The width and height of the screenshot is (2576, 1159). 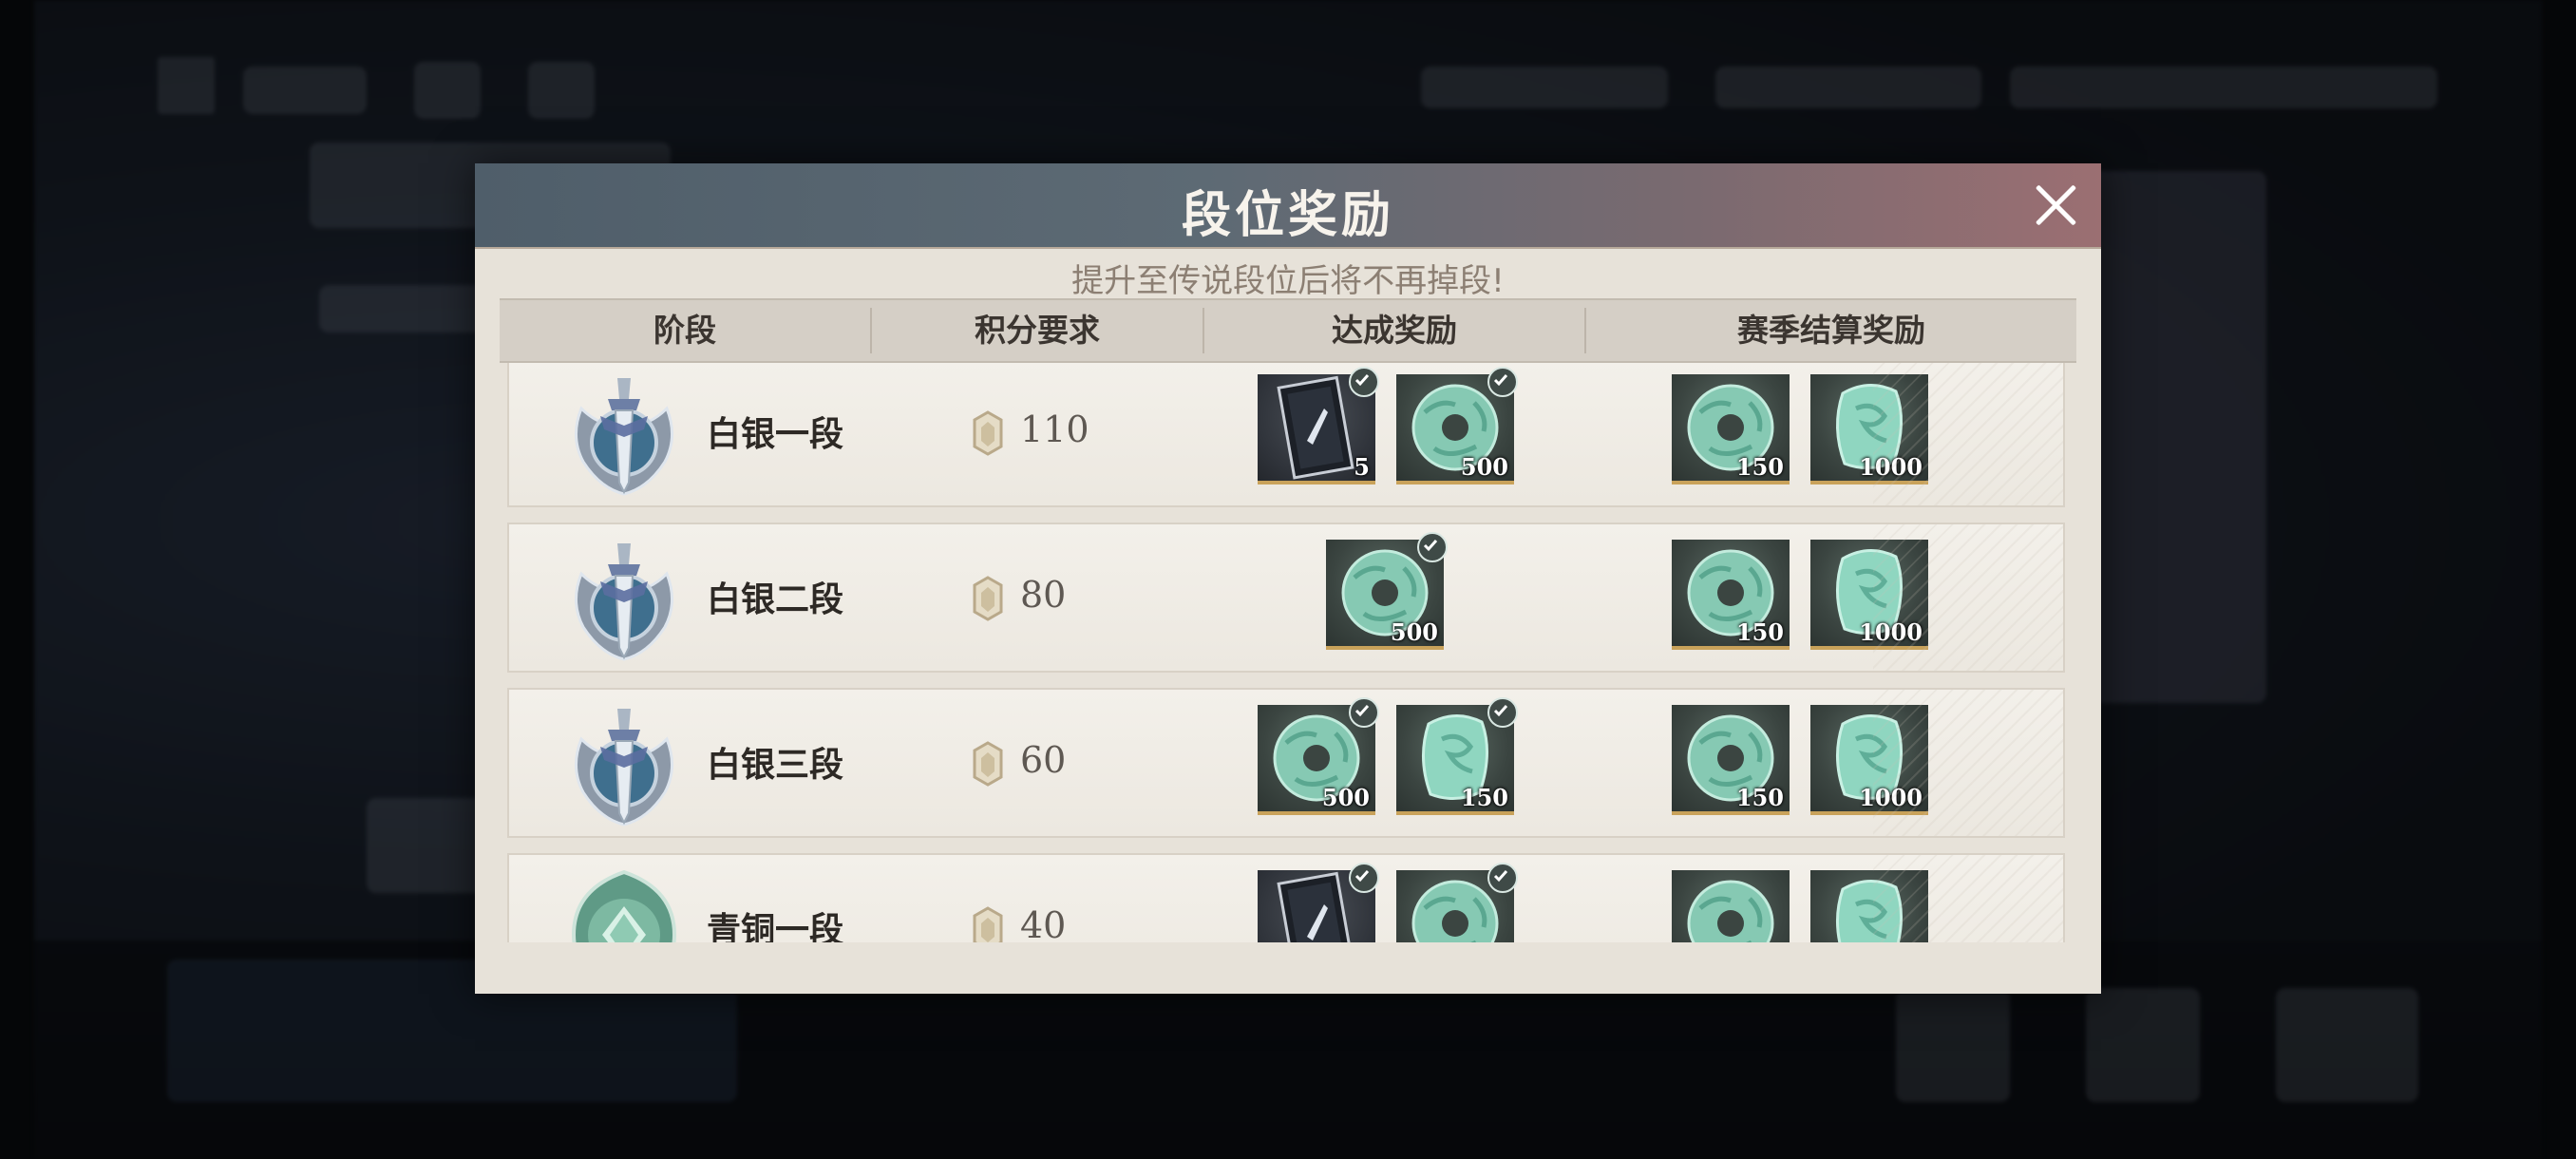 I want to click on header-season-reward: 赛季结算奖励, so click(x=1831, y=330).